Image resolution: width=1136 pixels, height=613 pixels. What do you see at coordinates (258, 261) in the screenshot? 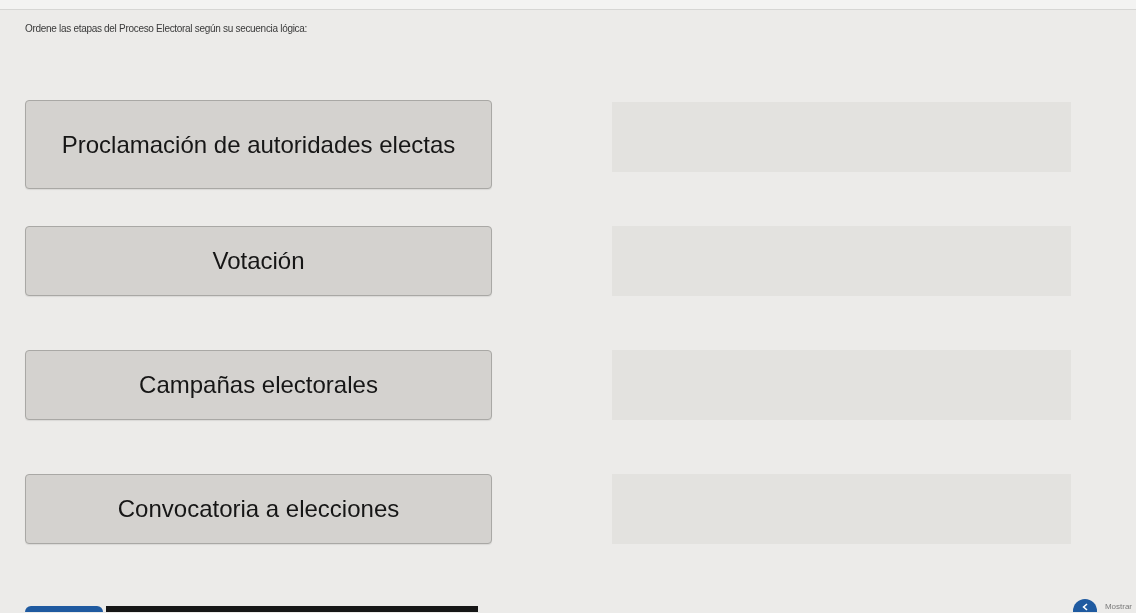
I see `answer-card: Votación` at bounding box center [258, 261].